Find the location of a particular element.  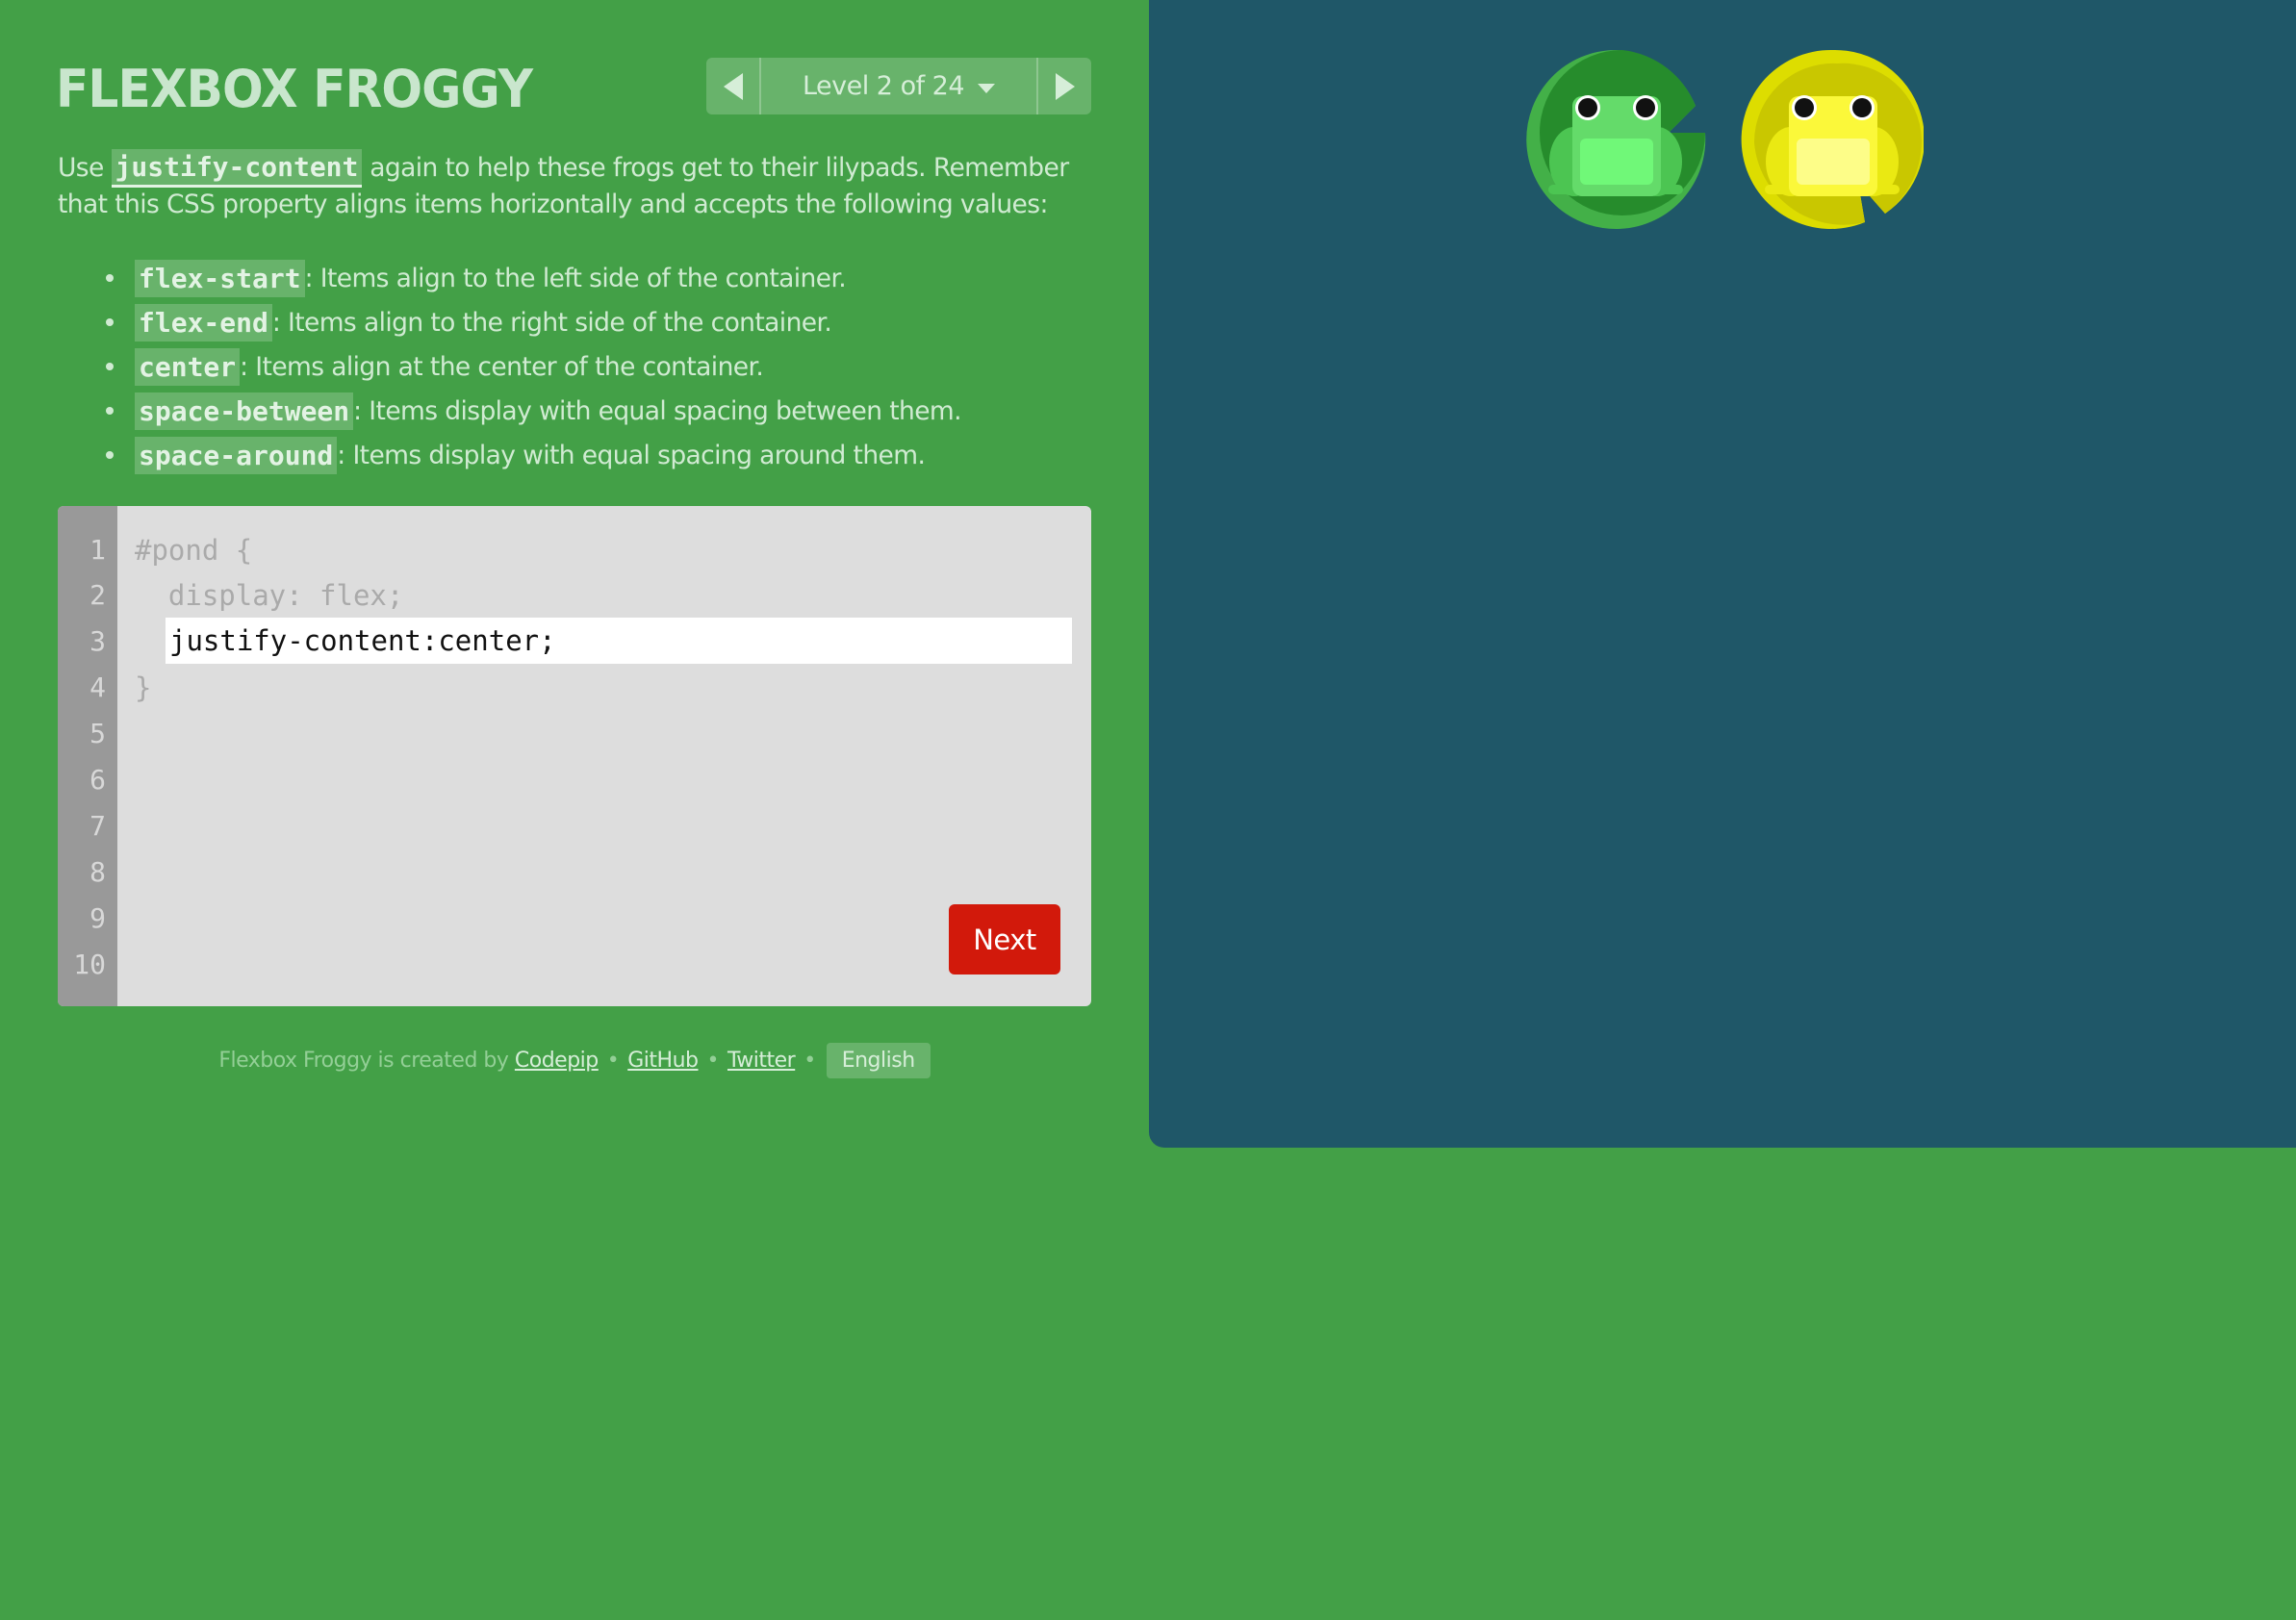

line-number: 4 is located at coordinates (97, 687).